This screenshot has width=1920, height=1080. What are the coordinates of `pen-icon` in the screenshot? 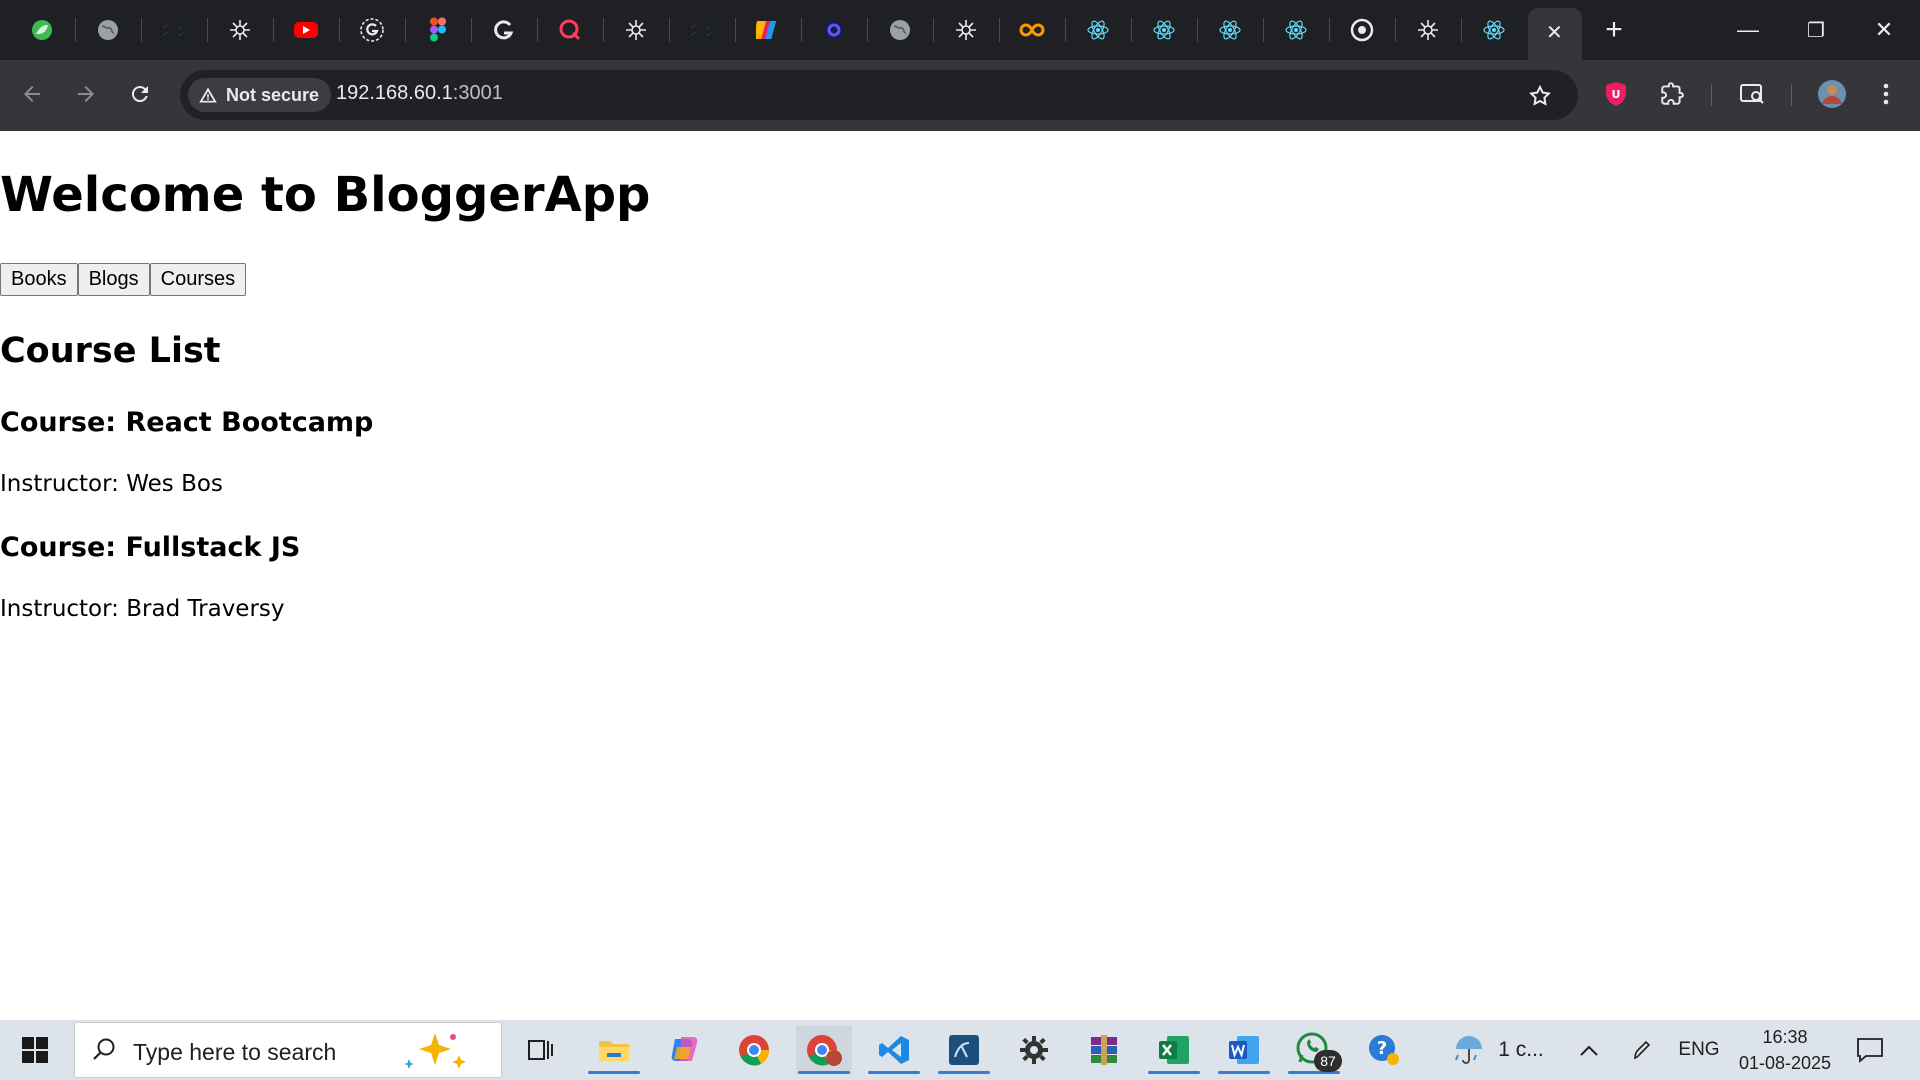 It's located at (1642, 1050).